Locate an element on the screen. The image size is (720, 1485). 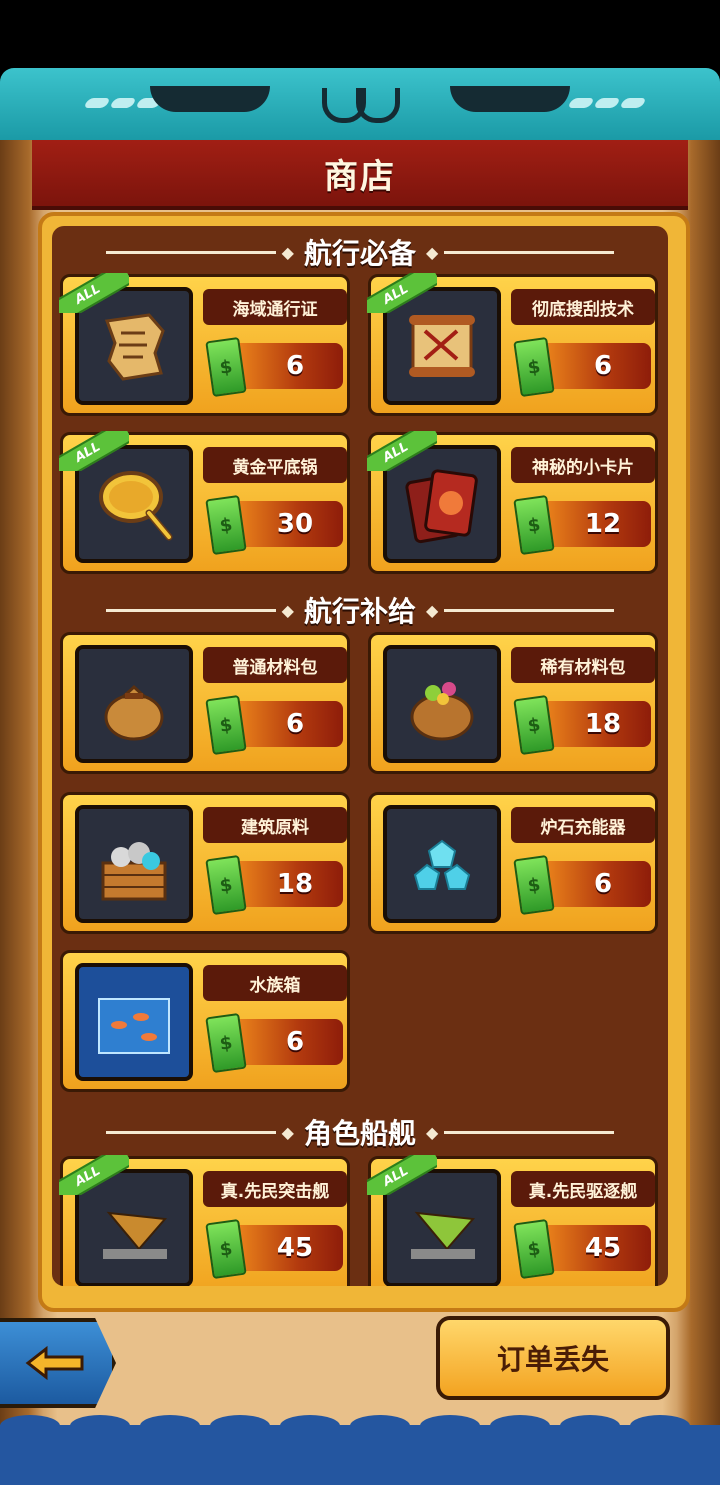
section-title: 角色船舰 is located at coordinates (359, 1133).